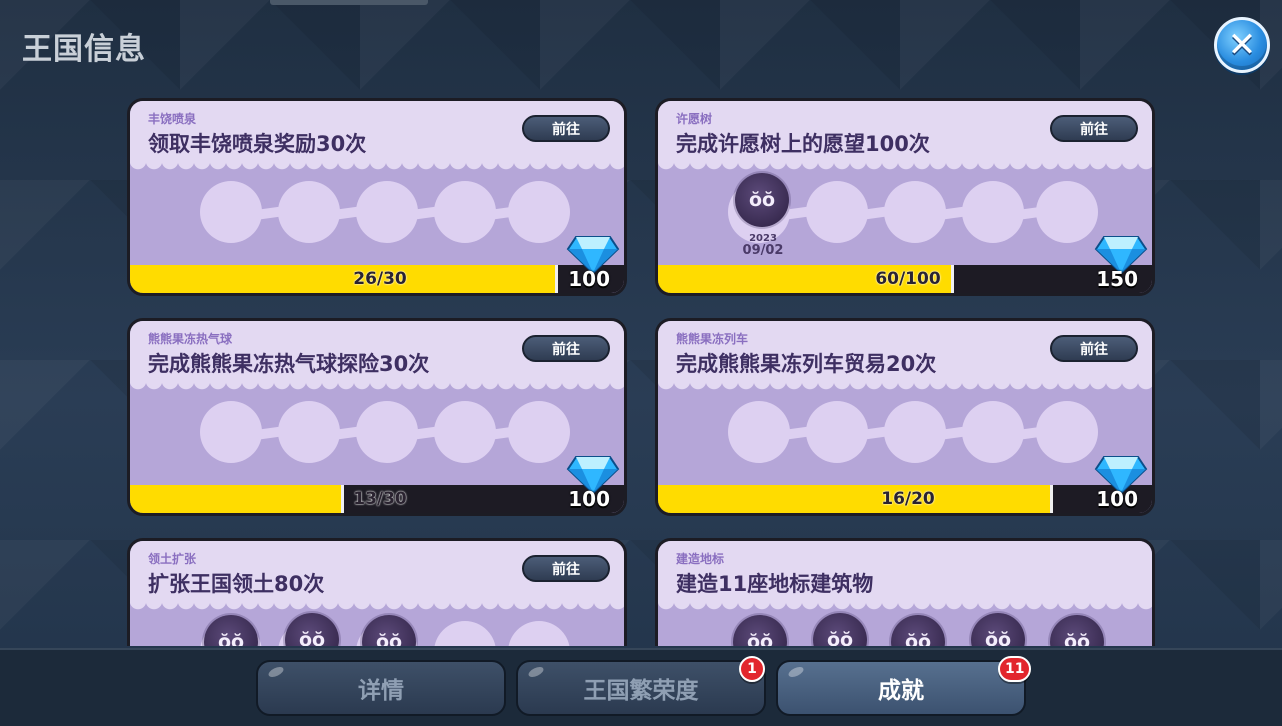 This screenshot has height=726, width=1282. I want to click on progress-bar: 26/30, so click(377, 279).